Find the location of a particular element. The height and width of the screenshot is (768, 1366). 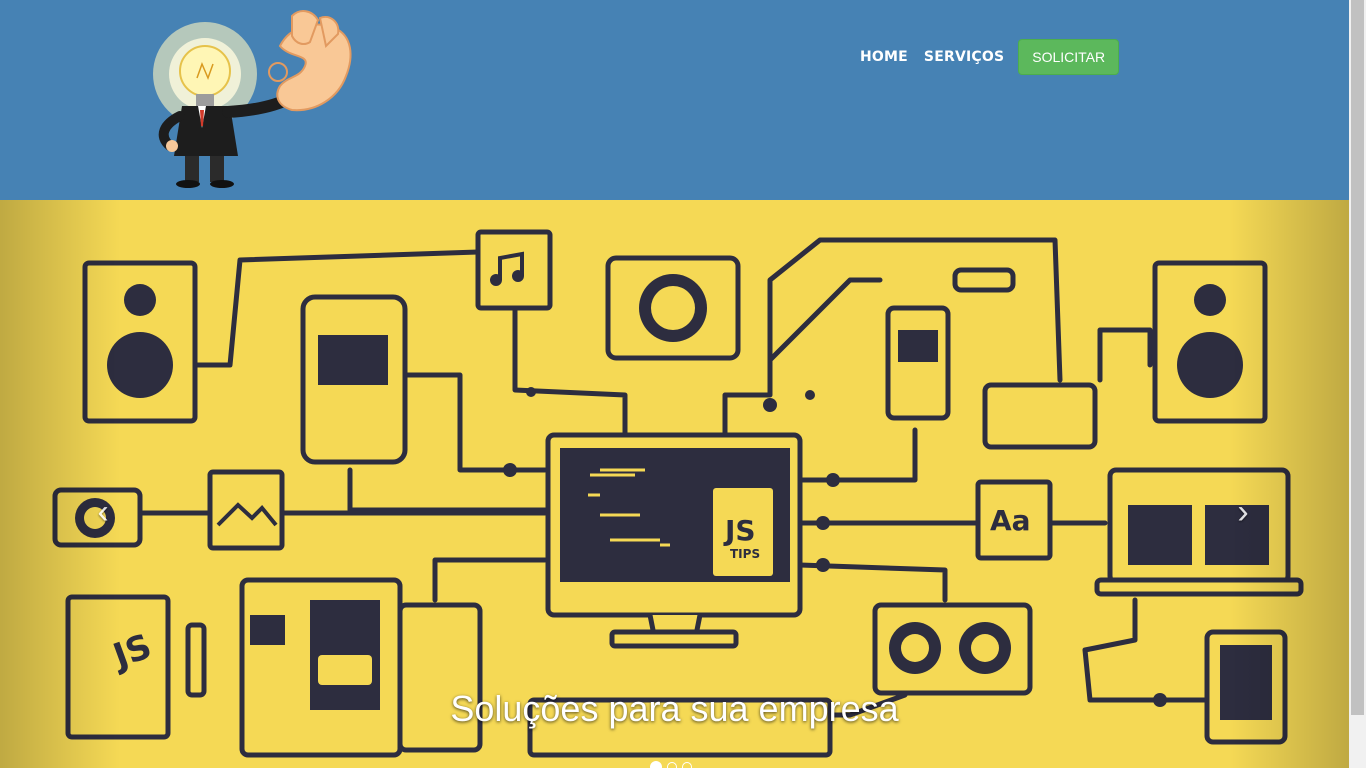

carousel-next-button: › is located at coordinates (1243, 512).